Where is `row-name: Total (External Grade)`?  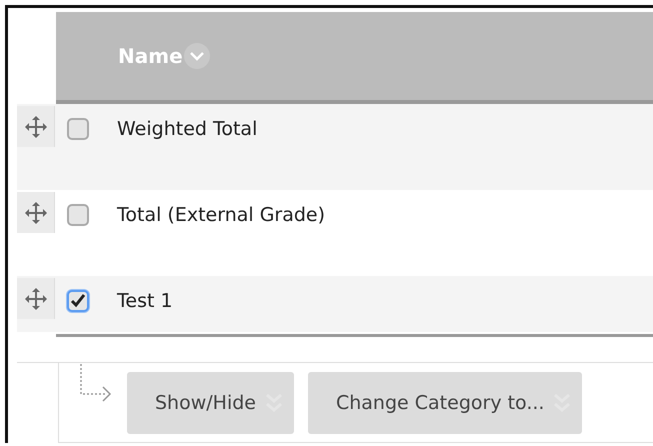 row-name: Total (External Grade) is located at coordinates (221, 215).